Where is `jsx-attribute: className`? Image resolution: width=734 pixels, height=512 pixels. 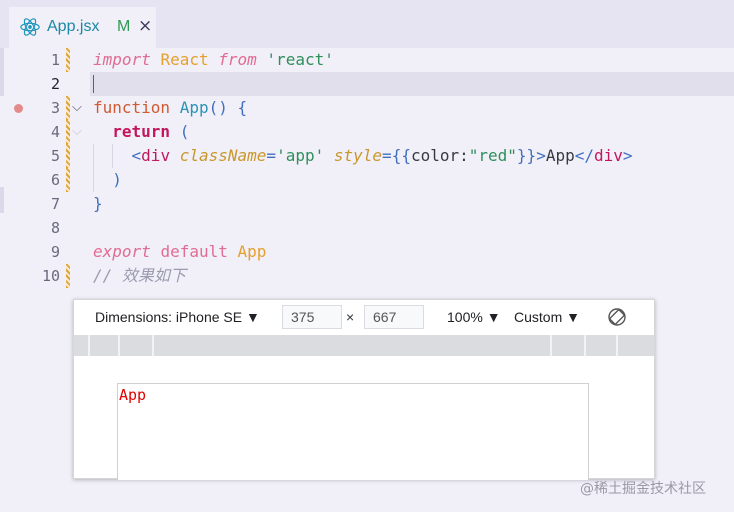
jsx-attribute: className is located at coordinates (223, 155).